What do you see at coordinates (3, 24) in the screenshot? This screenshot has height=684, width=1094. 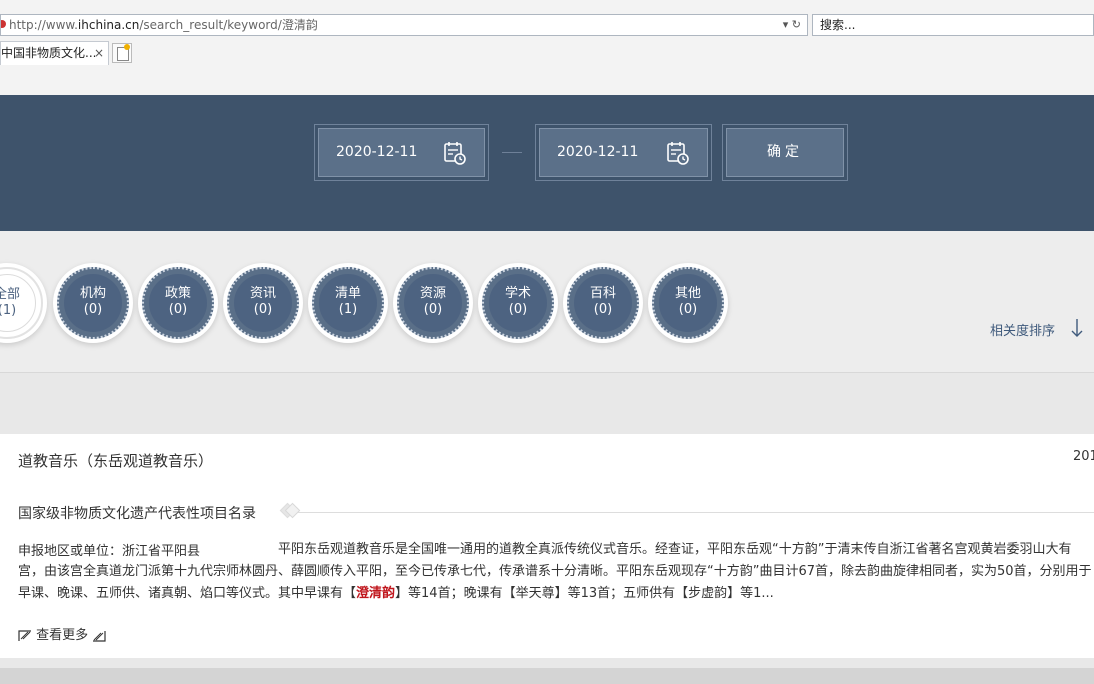 I see `site-info-icon` at bounding box center [3, 24].